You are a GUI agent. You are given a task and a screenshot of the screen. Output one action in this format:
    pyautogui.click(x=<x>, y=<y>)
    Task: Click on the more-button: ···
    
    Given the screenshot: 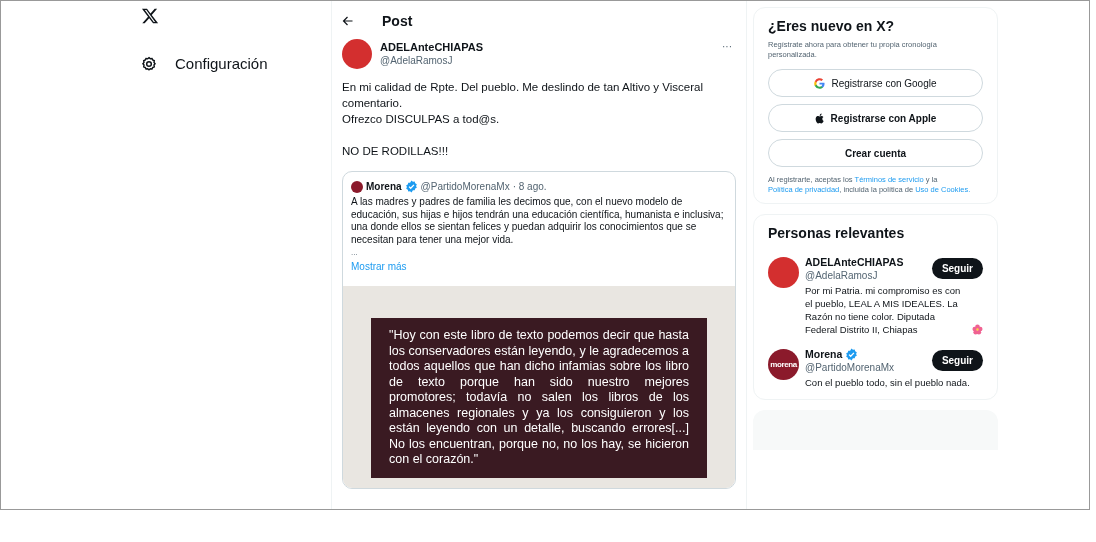 What is the action you would take?
    pyautogui.click(x=727, y=46)
    